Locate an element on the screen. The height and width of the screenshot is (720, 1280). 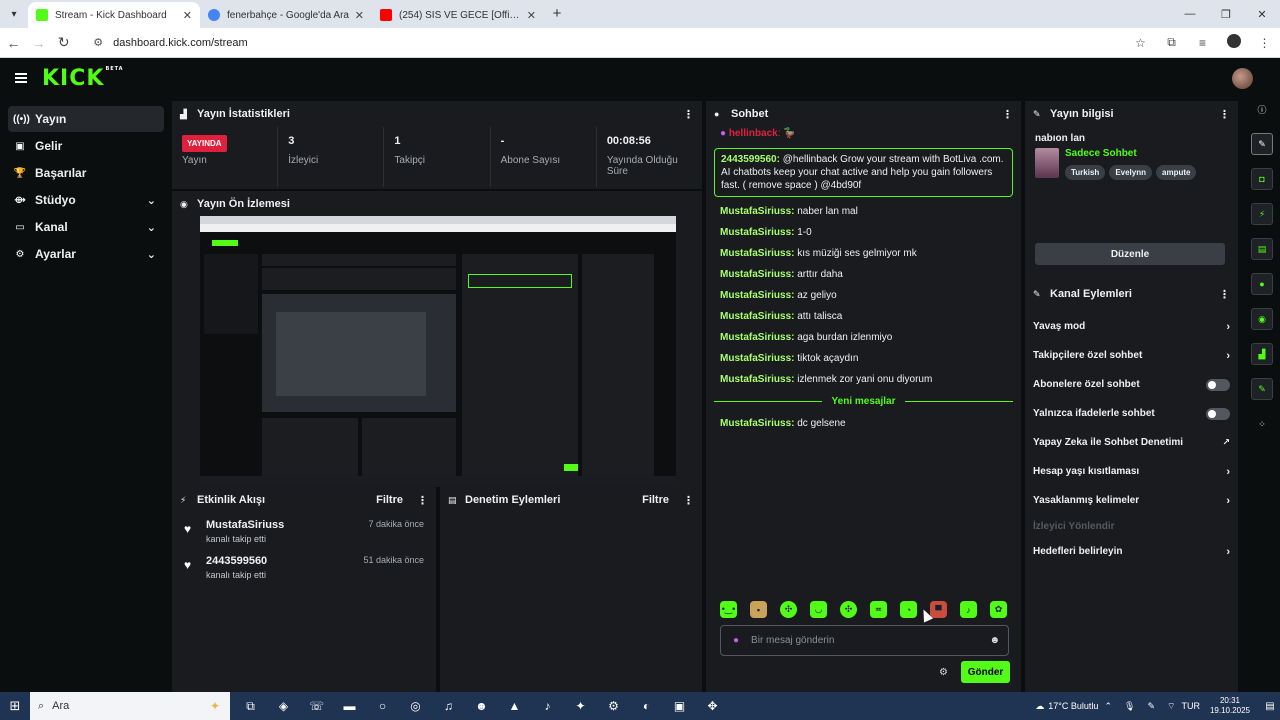
sidebar-item-kanal: ▭ Kanal ⌄ is located at coordinates (86, 227).